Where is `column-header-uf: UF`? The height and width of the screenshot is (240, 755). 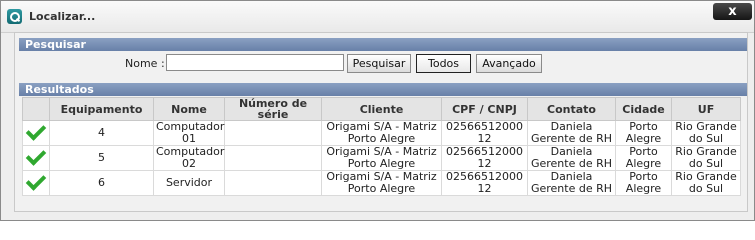 column-header-uf: UF is located at coordinates (706, 109).